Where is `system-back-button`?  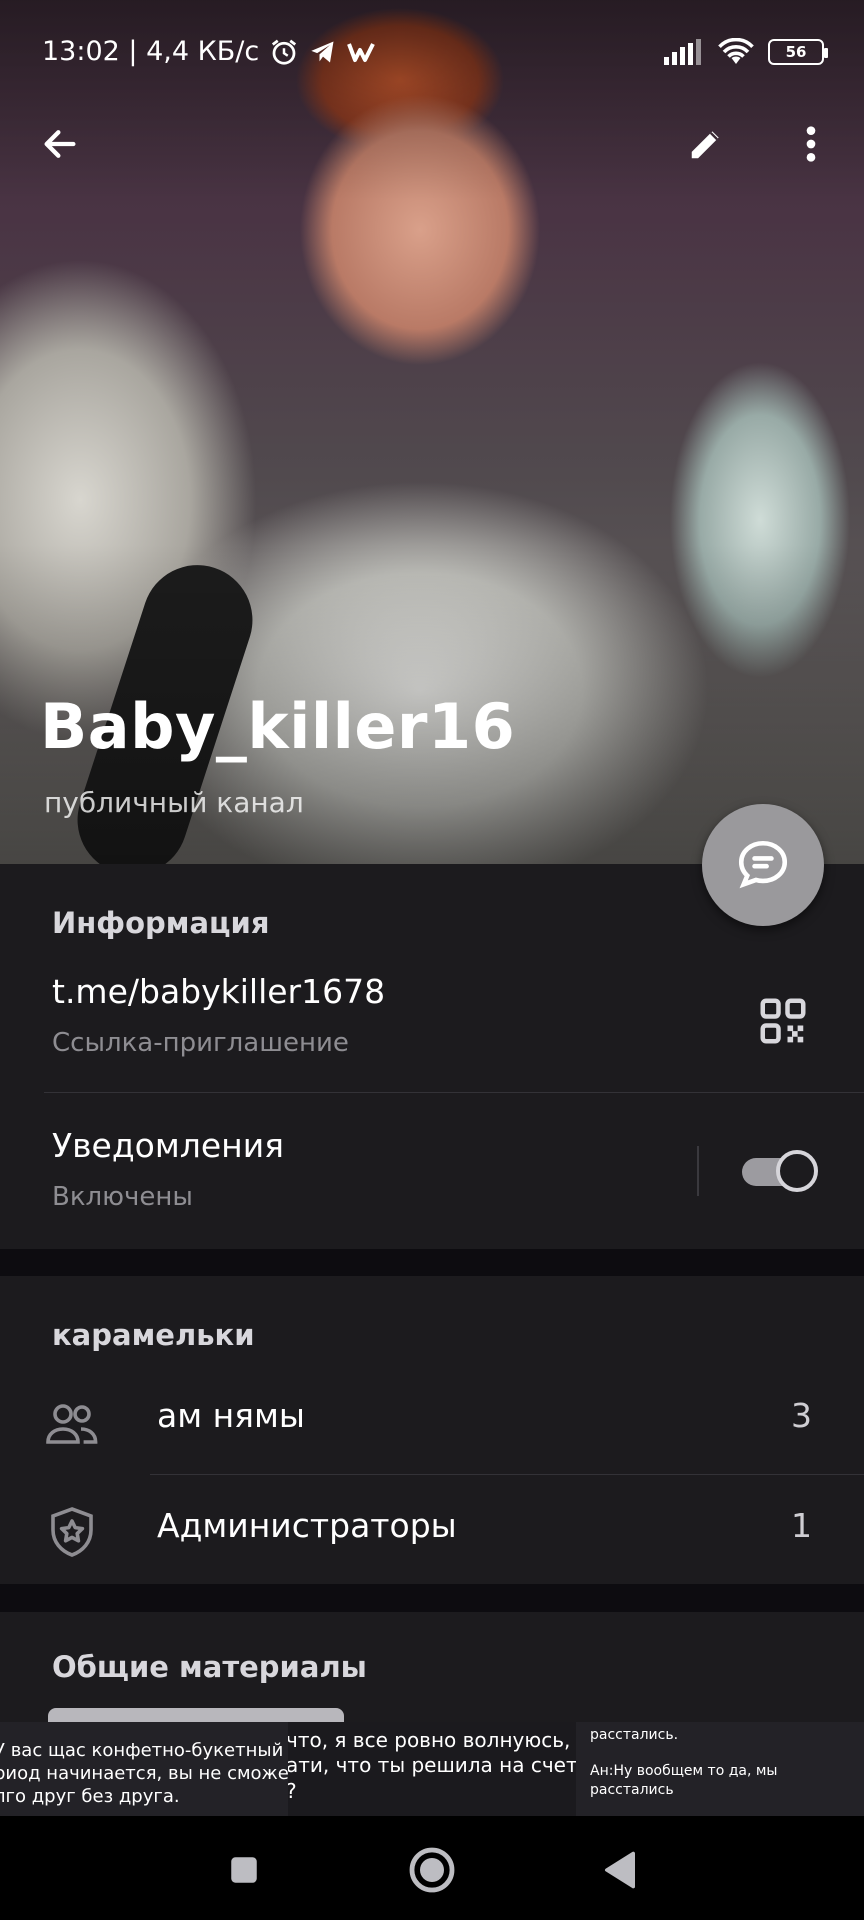 system-back-button is located at coordinates (620, 1870).